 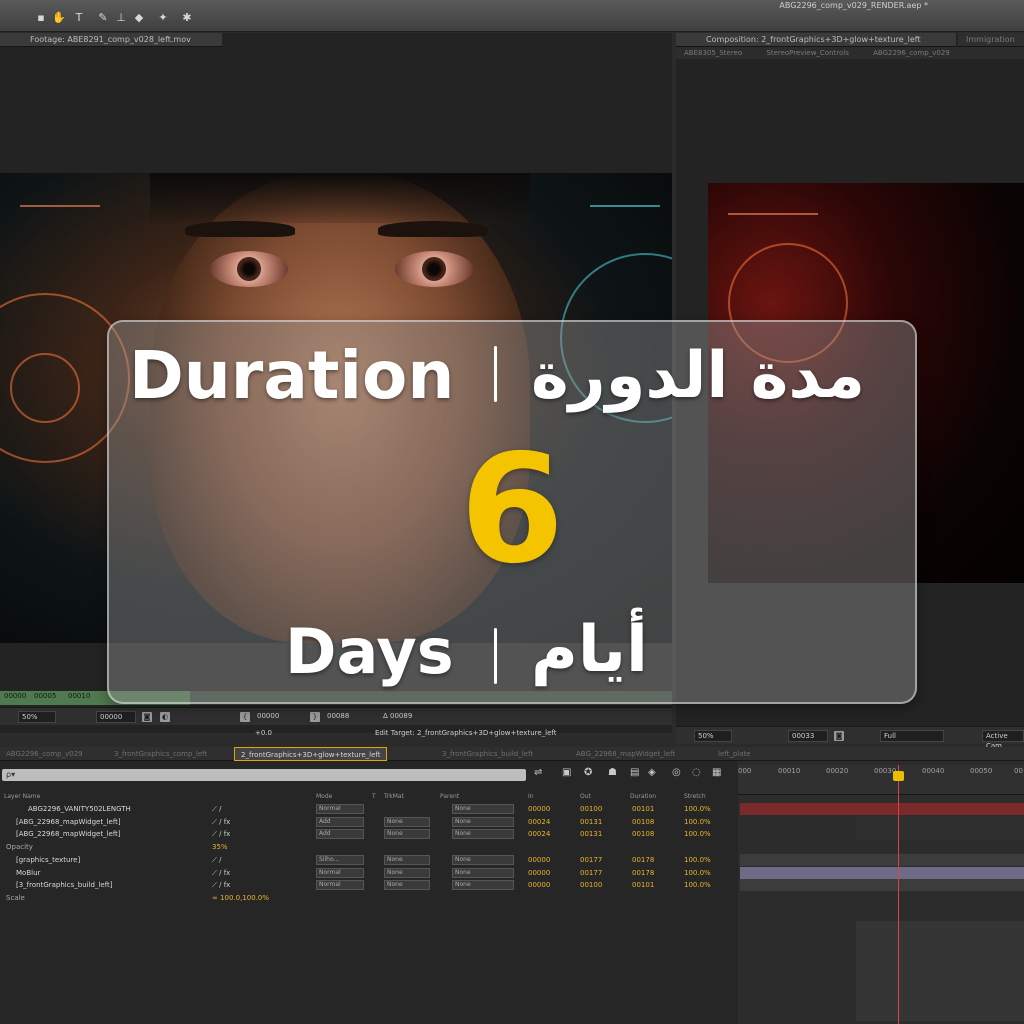 I want to click on col-in: In, so click(x=531, y=796).